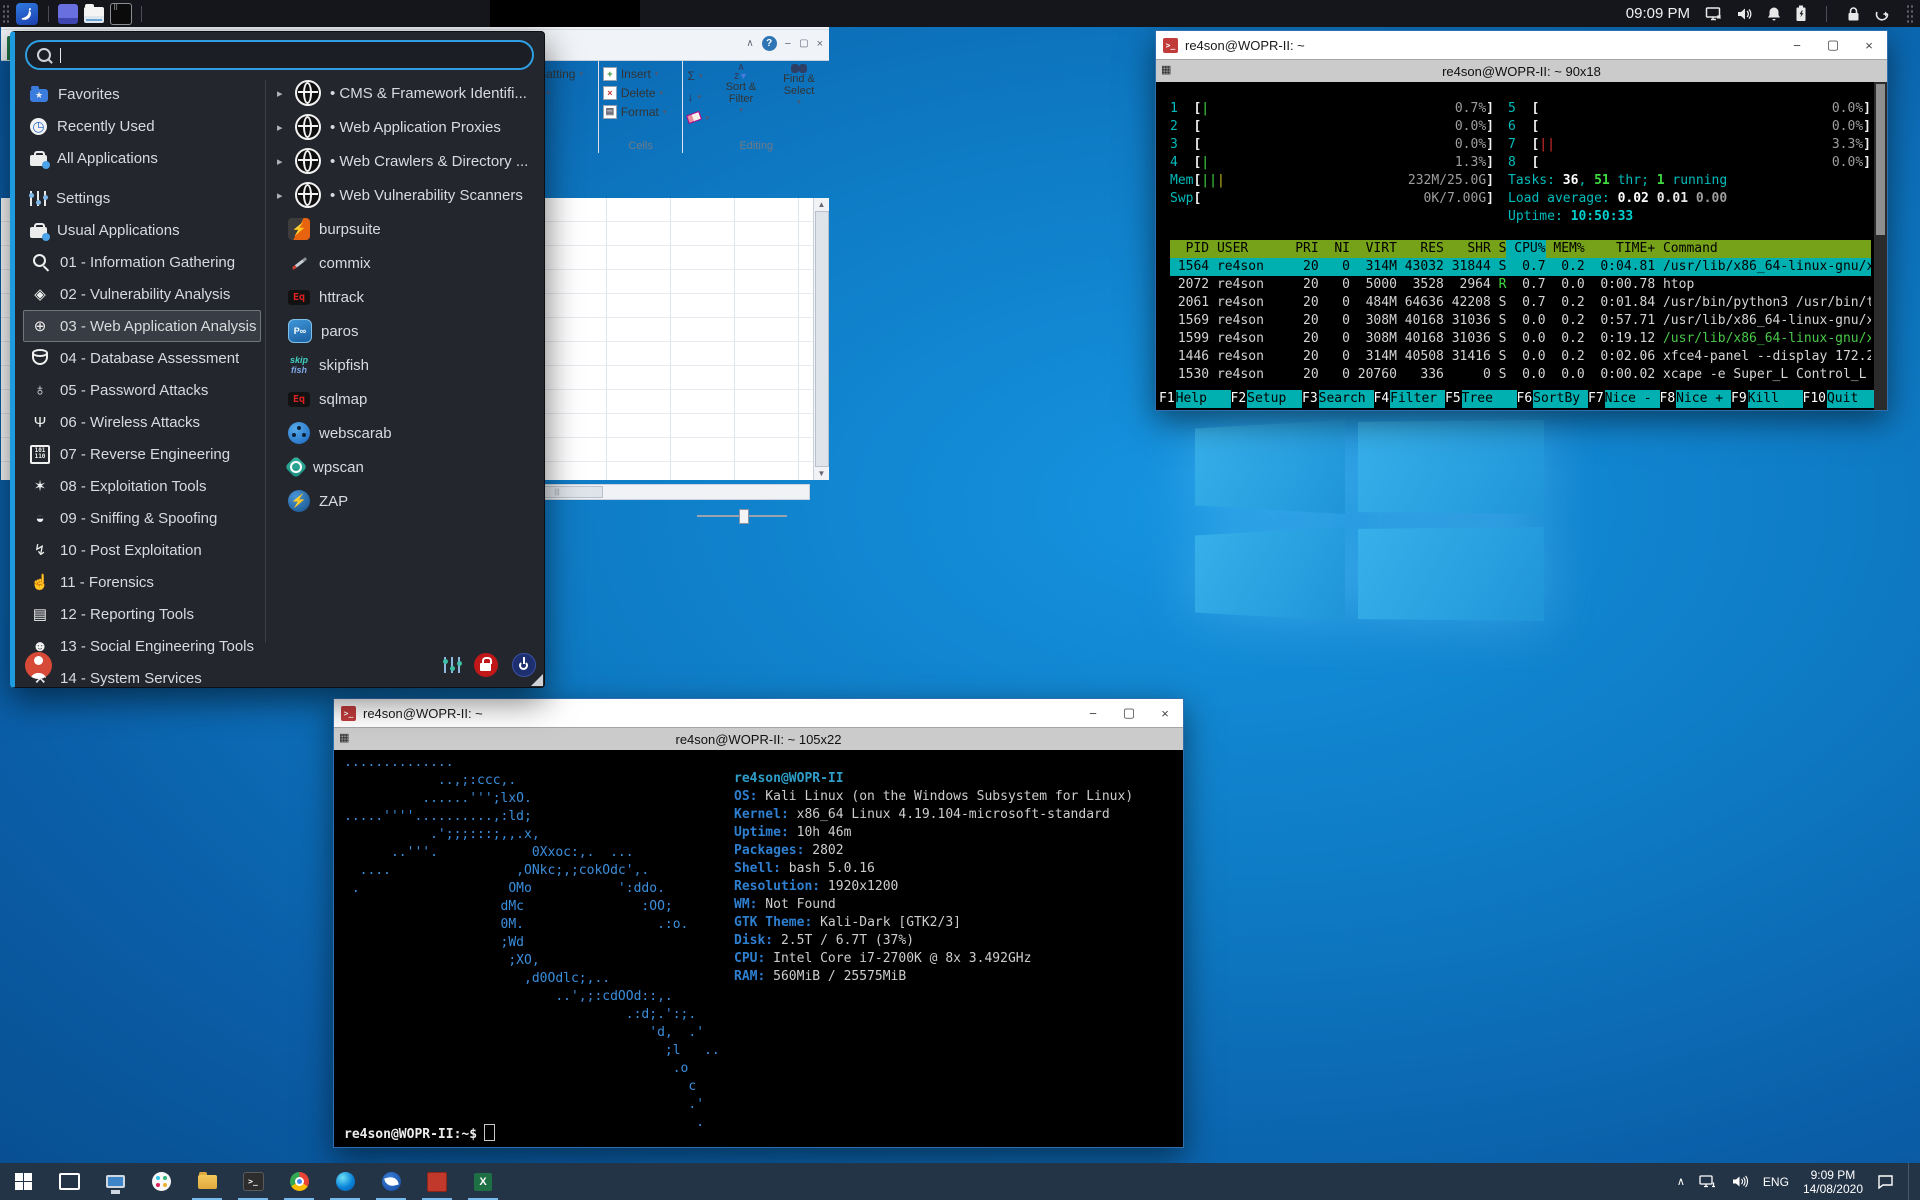 The height and width of the screenshot is (1200, 1920). What do you see at coordinates (121, 13) in the screenshot?
I see `terminal-launcher` at bounding box center [121, 13].